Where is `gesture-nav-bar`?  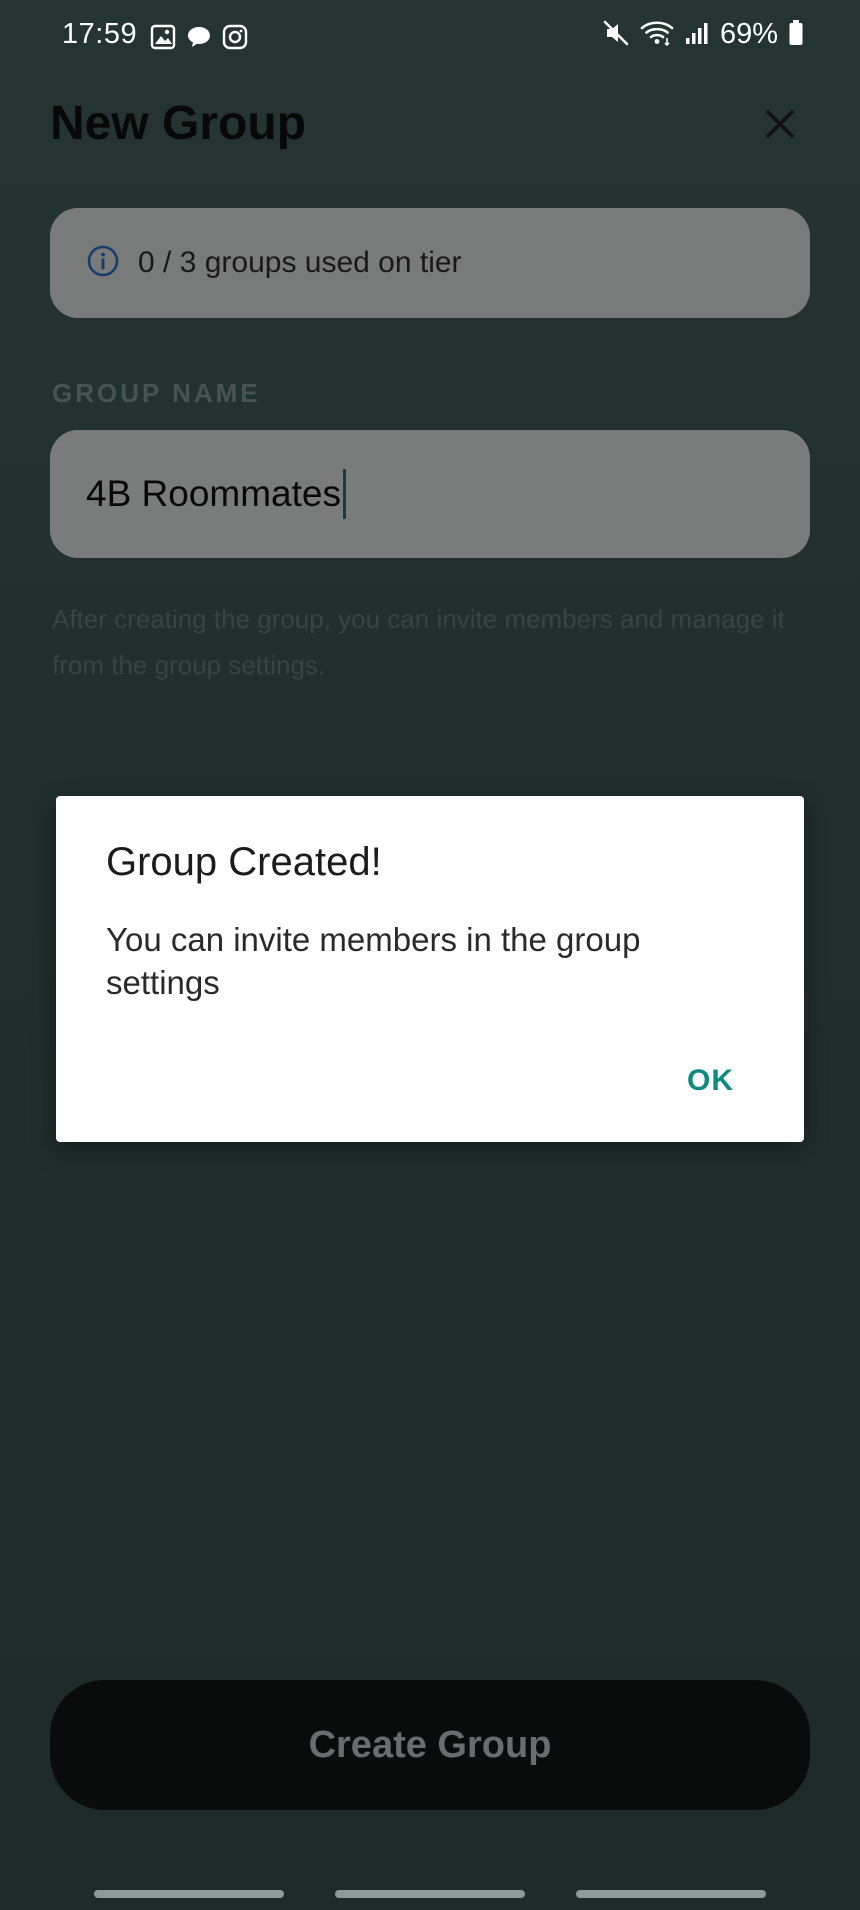 gesture-nav-bar is located at coordinates (430, 1895).